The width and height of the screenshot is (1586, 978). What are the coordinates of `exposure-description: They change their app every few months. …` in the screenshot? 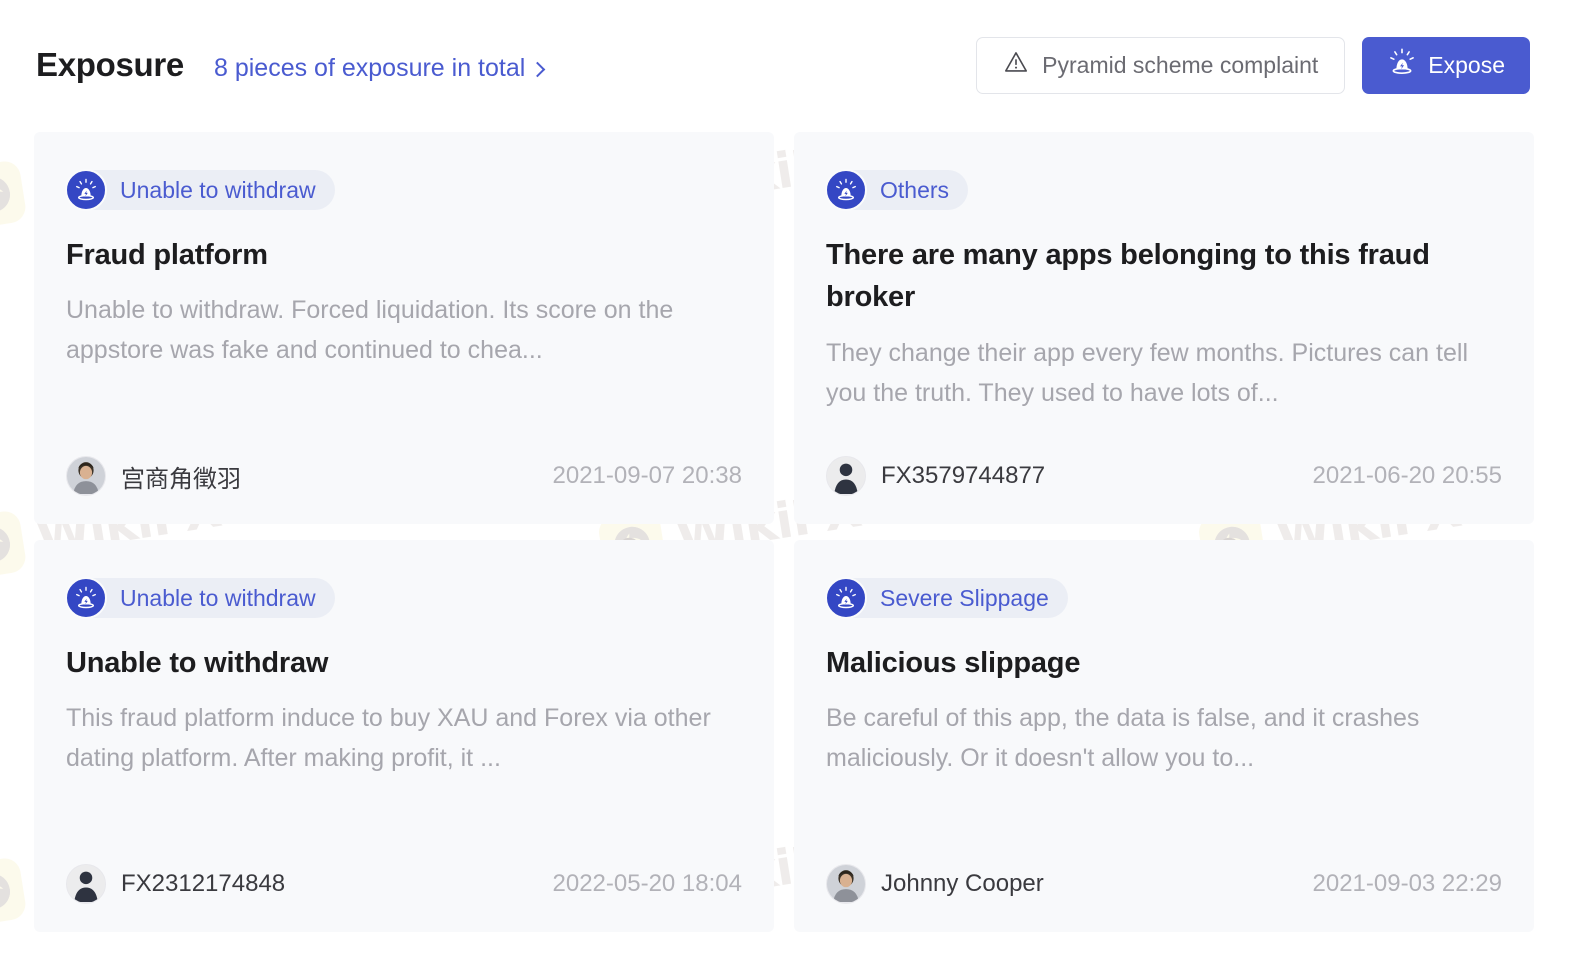 It's located at (1147, 372).